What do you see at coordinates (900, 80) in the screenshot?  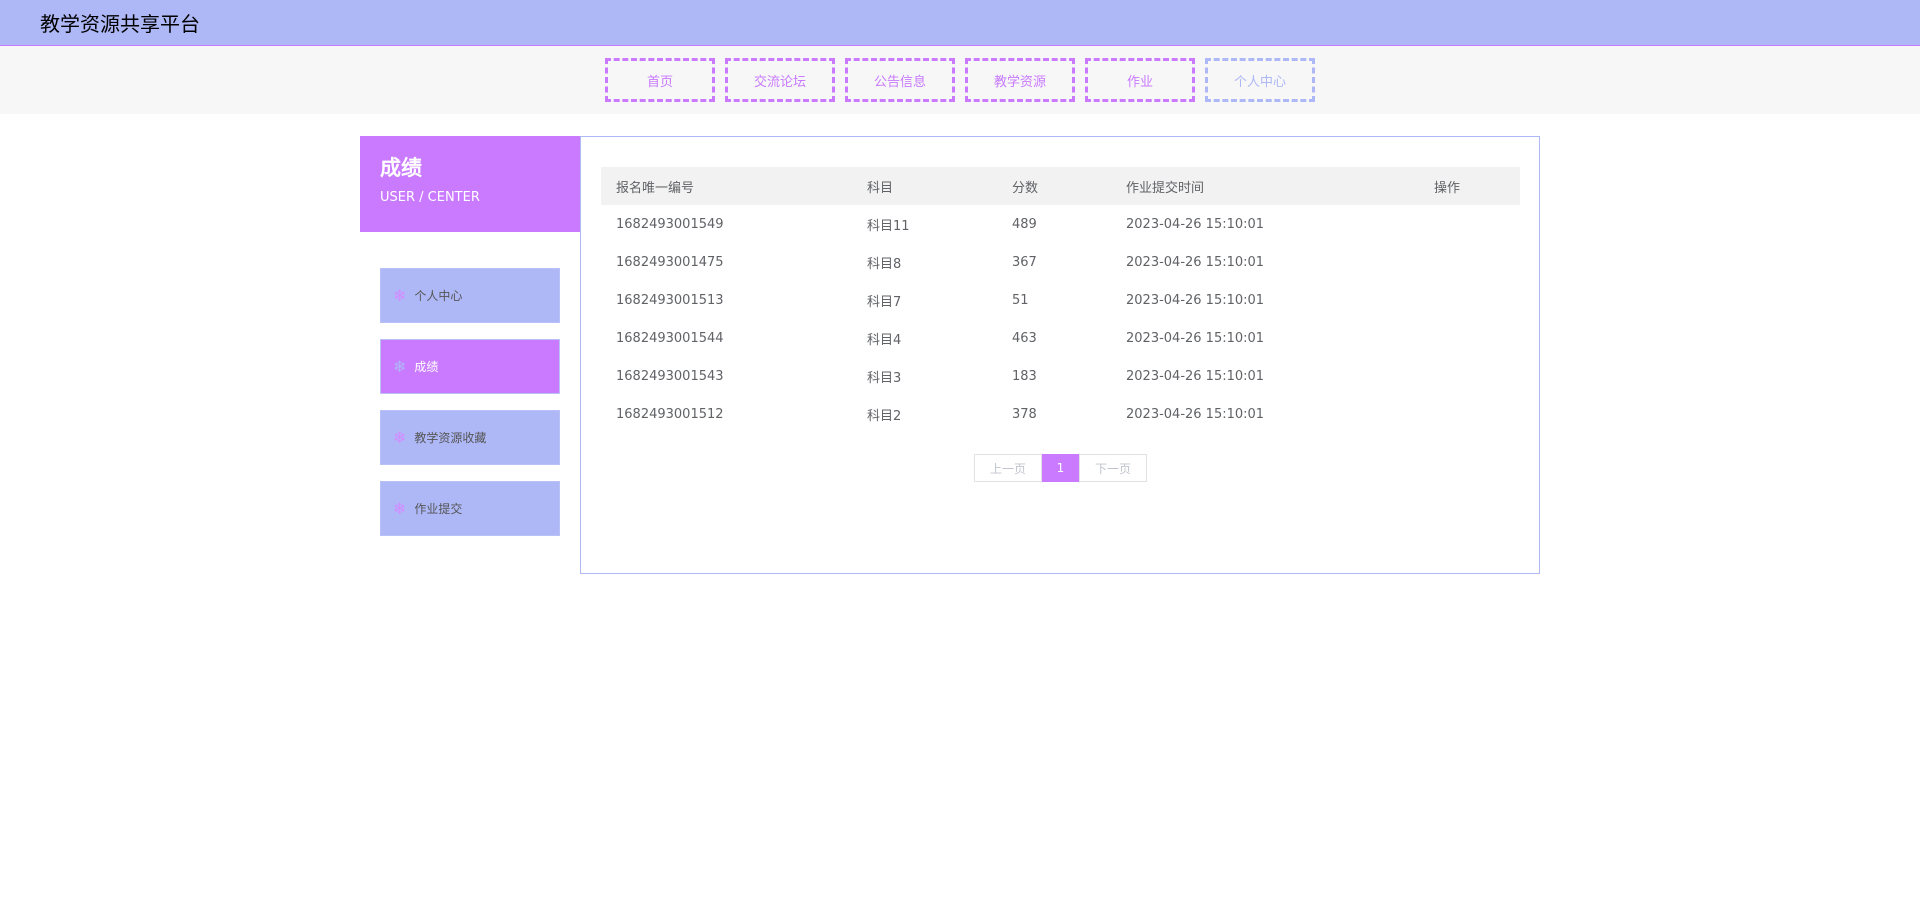 I see `nav-announcements: 公告信息` at bounding box center [900, 80].